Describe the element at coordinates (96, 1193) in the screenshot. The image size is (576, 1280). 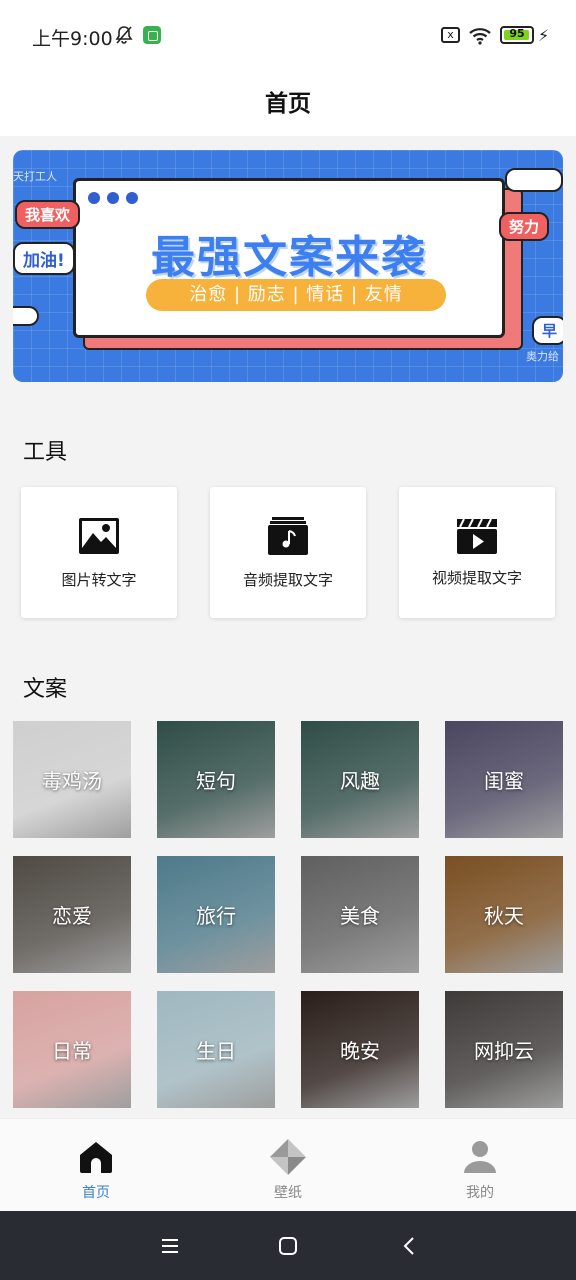
I see `nav-label: 首页` at that location.